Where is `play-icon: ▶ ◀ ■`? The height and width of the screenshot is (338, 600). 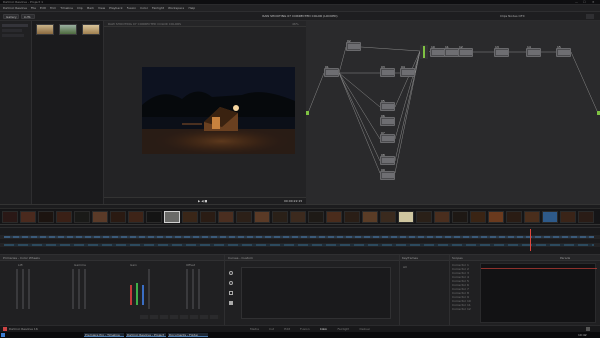 play-icon: ▶ ◀ ■ is located at coordinates (202, 201).